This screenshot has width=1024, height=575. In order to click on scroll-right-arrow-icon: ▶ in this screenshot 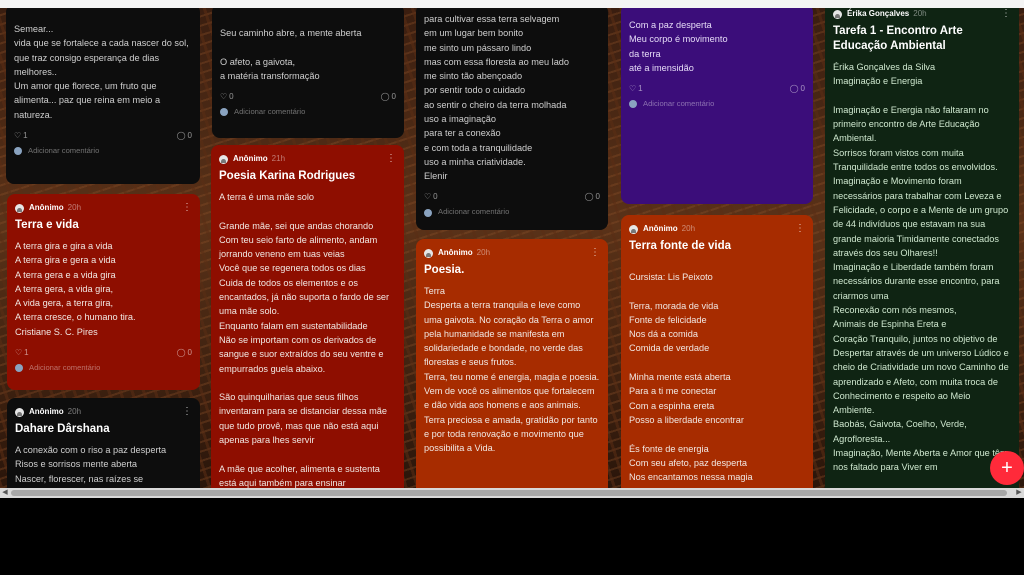, I will do `click(1019, 493)`.